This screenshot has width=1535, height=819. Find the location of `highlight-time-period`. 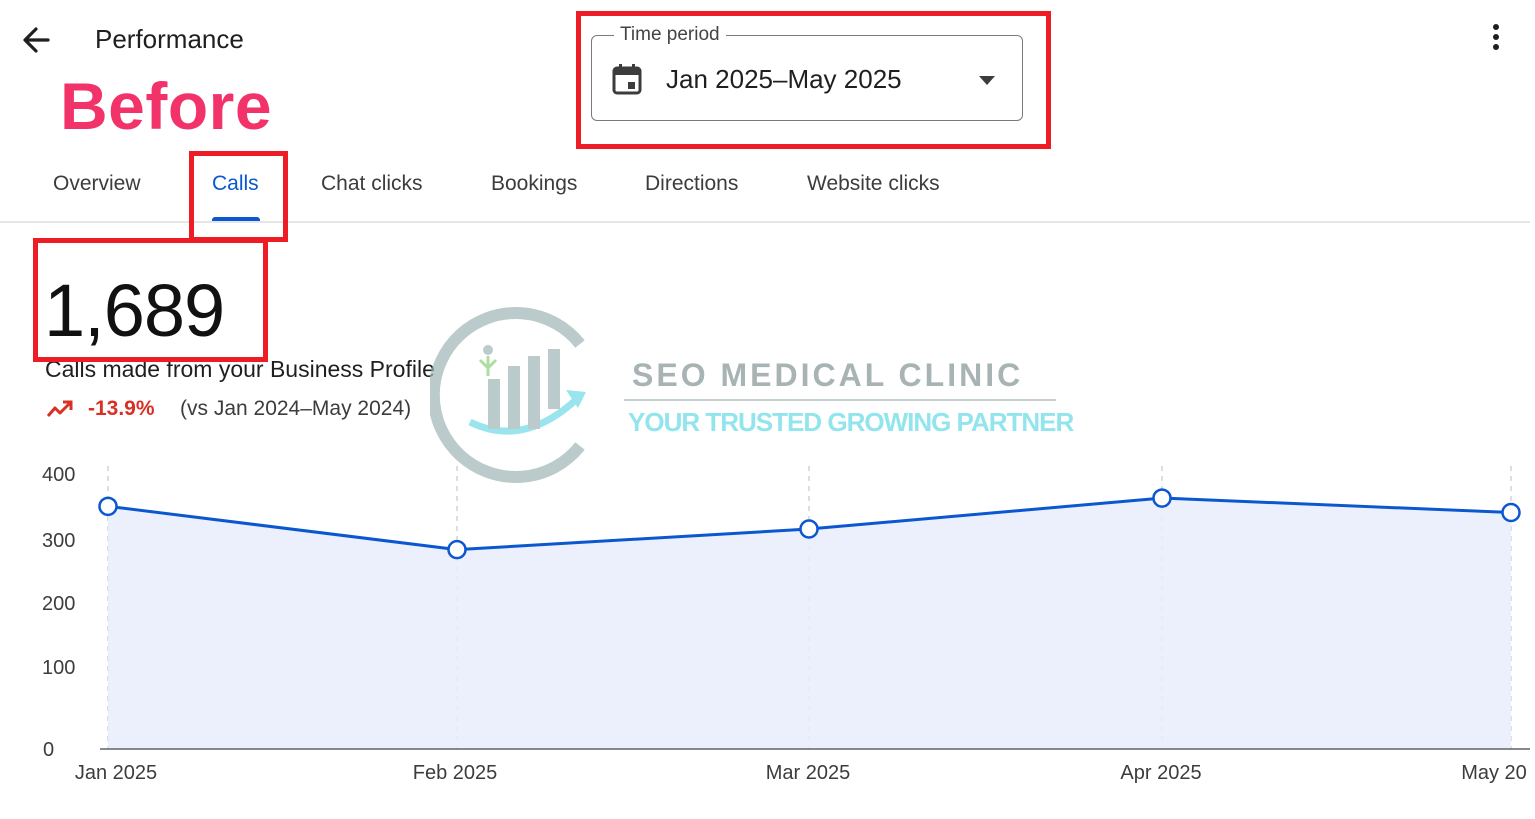

highlight-time-period is located at coordinates (813, 80).